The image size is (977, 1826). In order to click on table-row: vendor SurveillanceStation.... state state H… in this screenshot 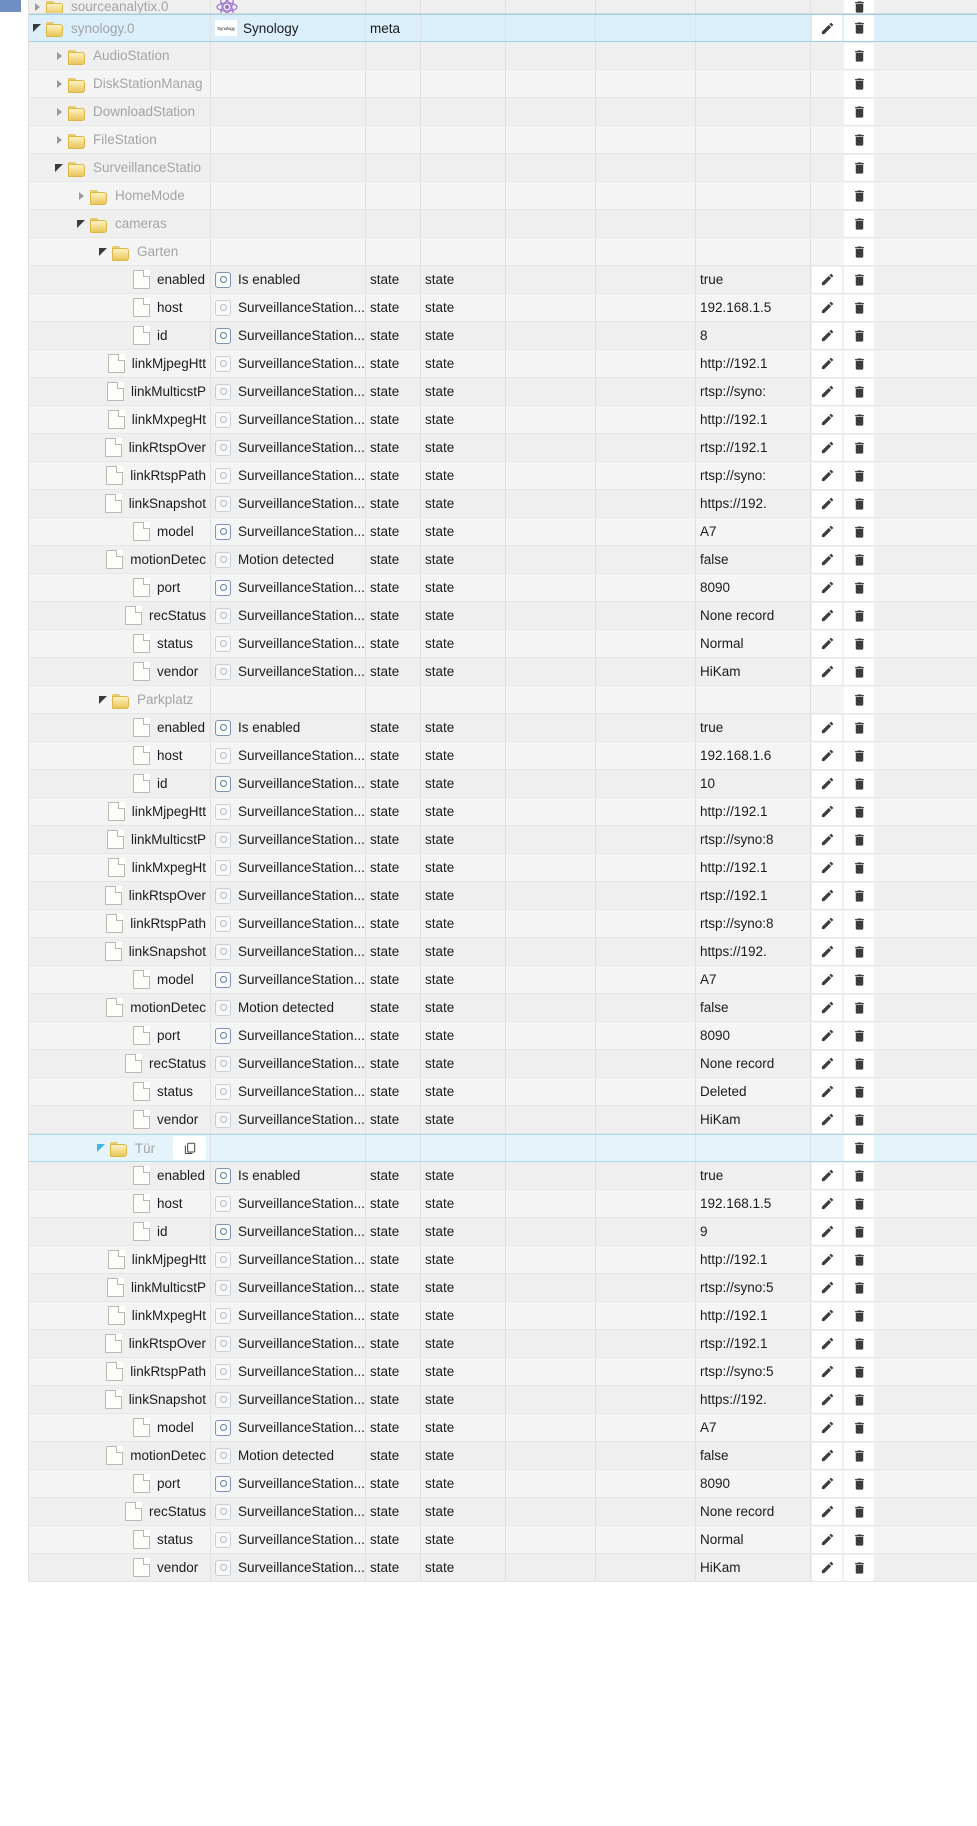, I will do `click(503, 672)`.